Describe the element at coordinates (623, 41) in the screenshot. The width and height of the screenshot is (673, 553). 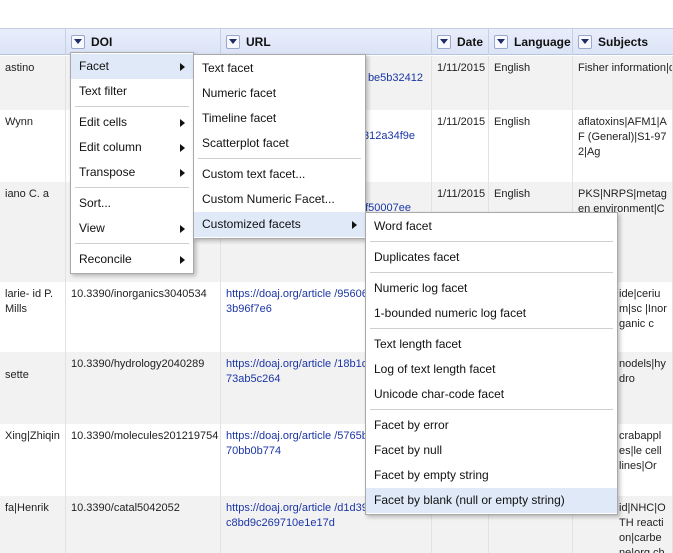
I see `column-header-subjects: Subjects` at that location.